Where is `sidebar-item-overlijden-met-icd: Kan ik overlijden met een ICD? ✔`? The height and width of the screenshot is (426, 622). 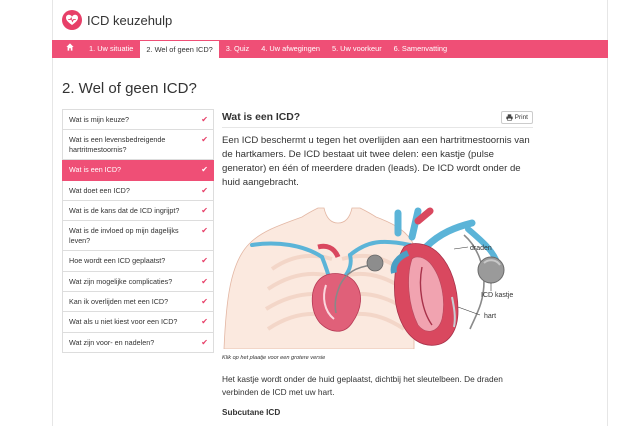 sidebar-item-overlijden-met-icd: Kan ik overlijden met een ICD? ✔ is located at coordinates (138, 302).